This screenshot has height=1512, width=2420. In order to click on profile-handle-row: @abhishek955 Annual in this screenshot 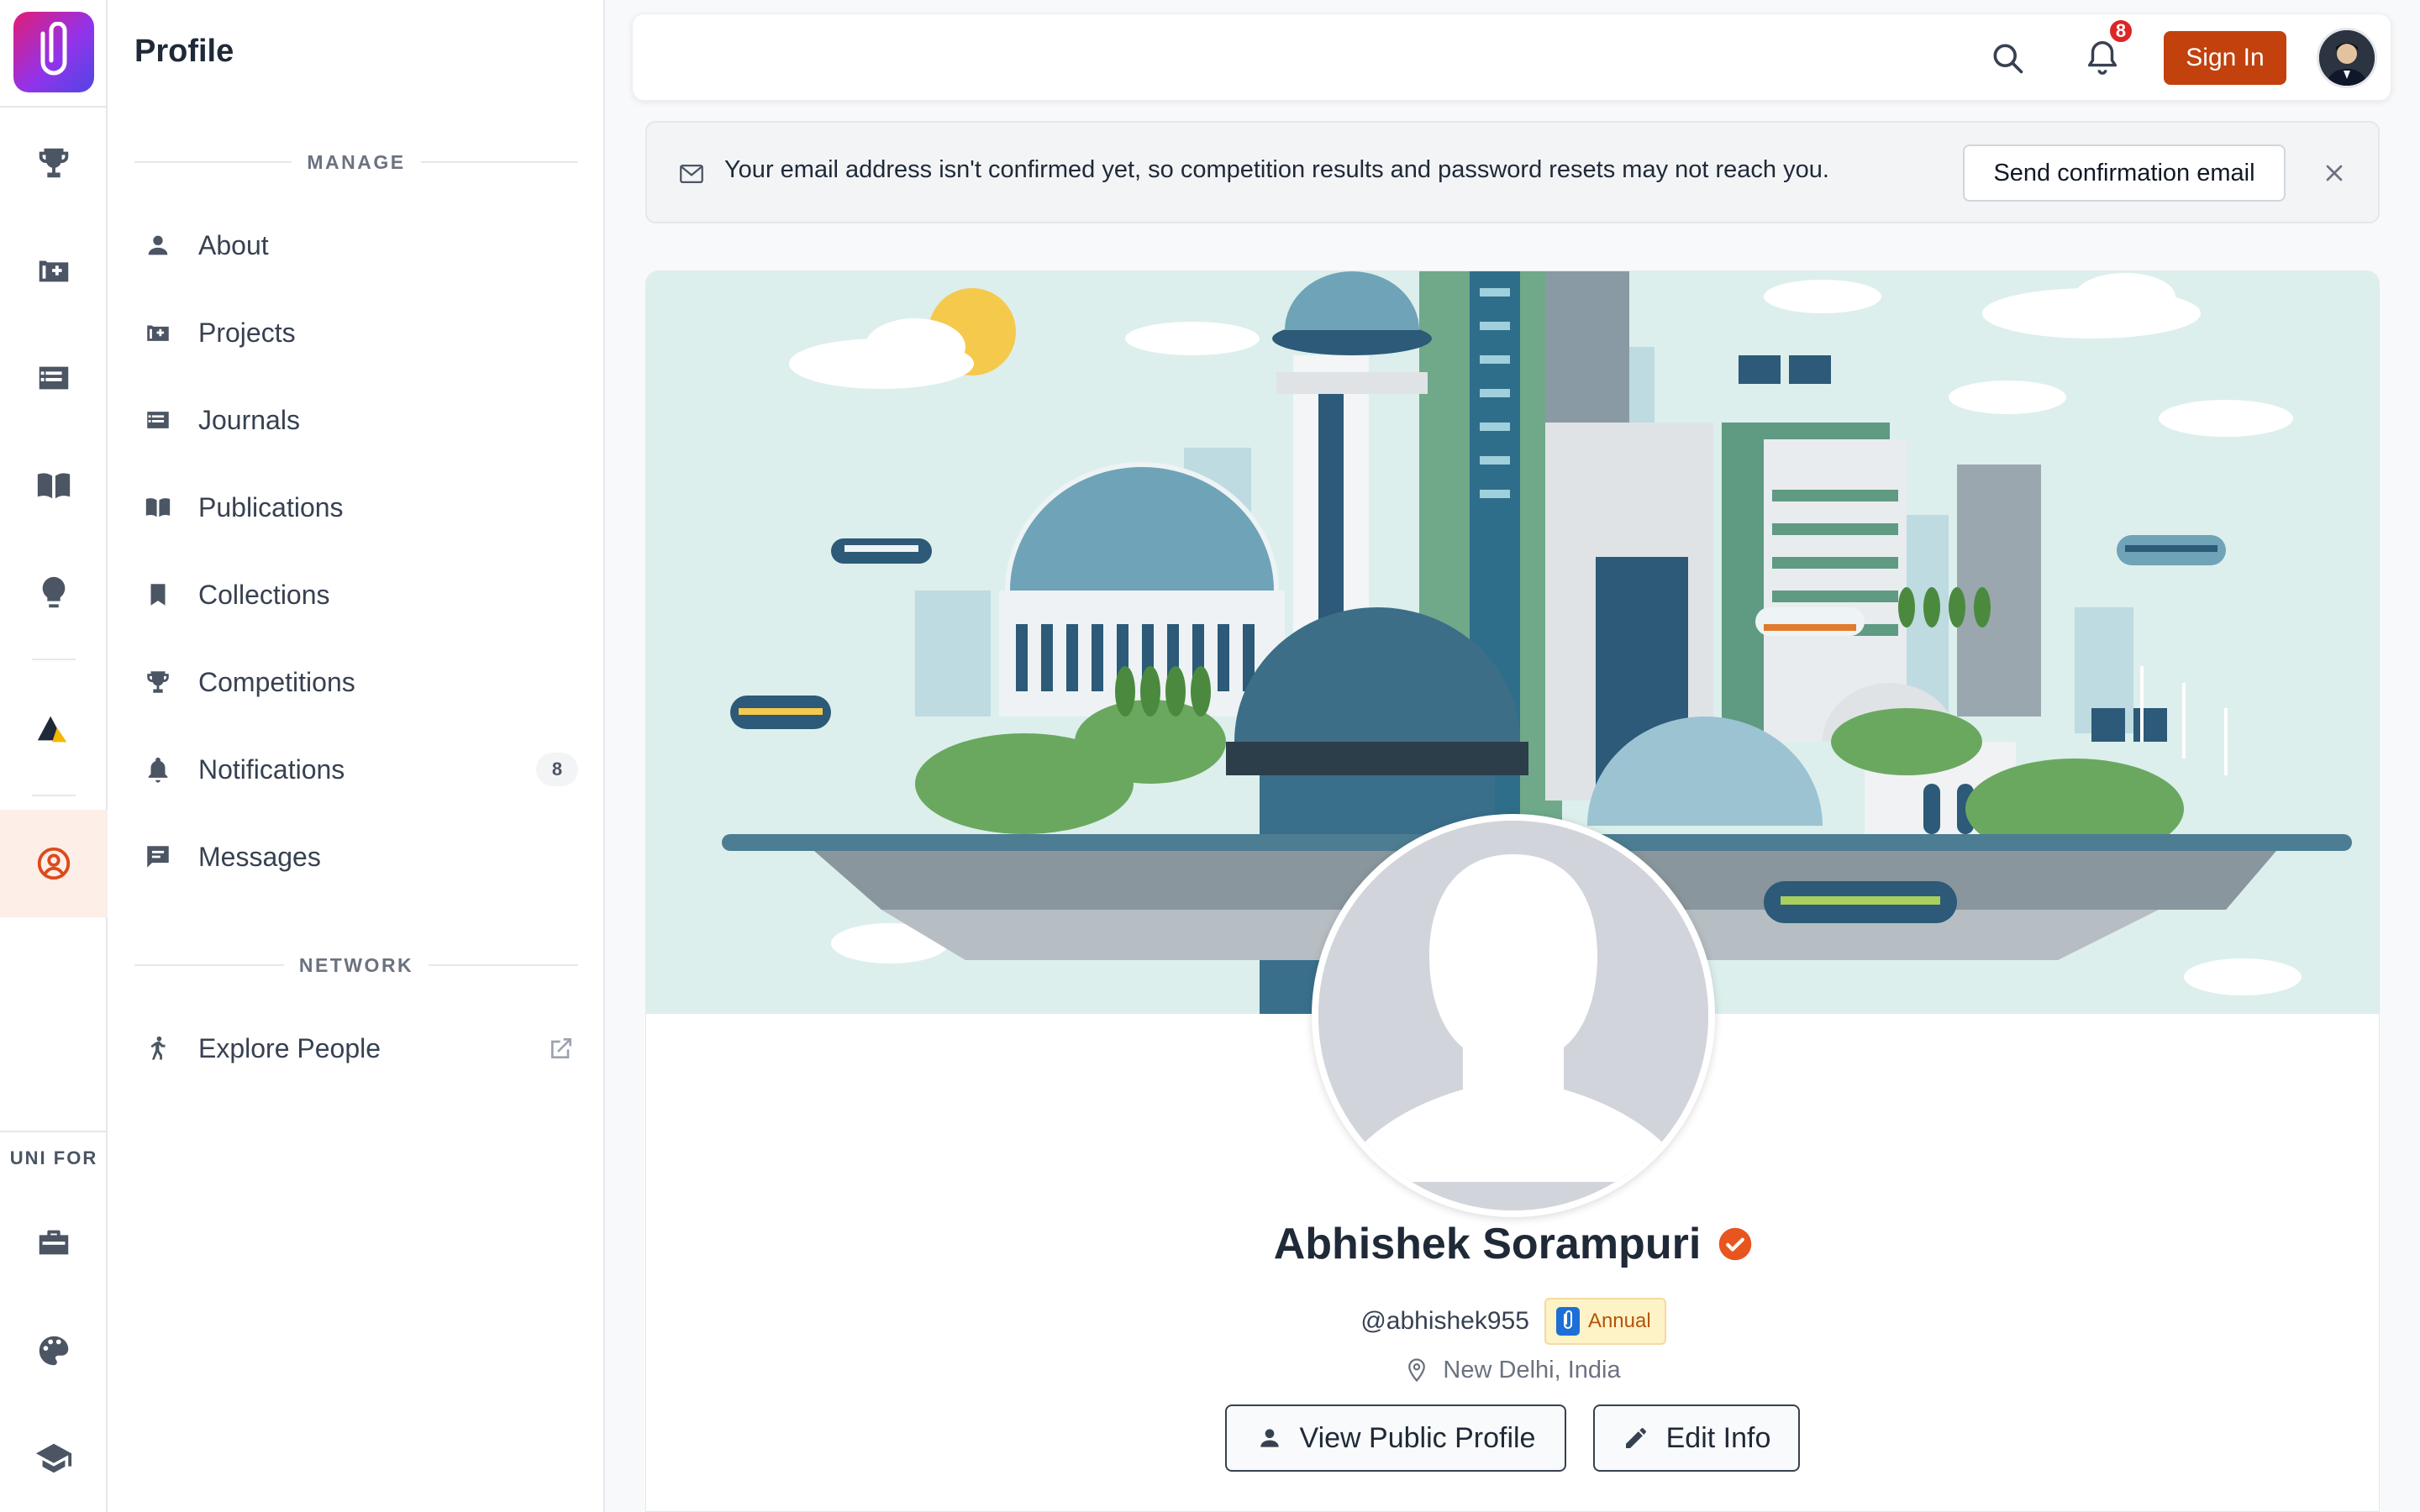, I will do `click(1512, 1321)`.